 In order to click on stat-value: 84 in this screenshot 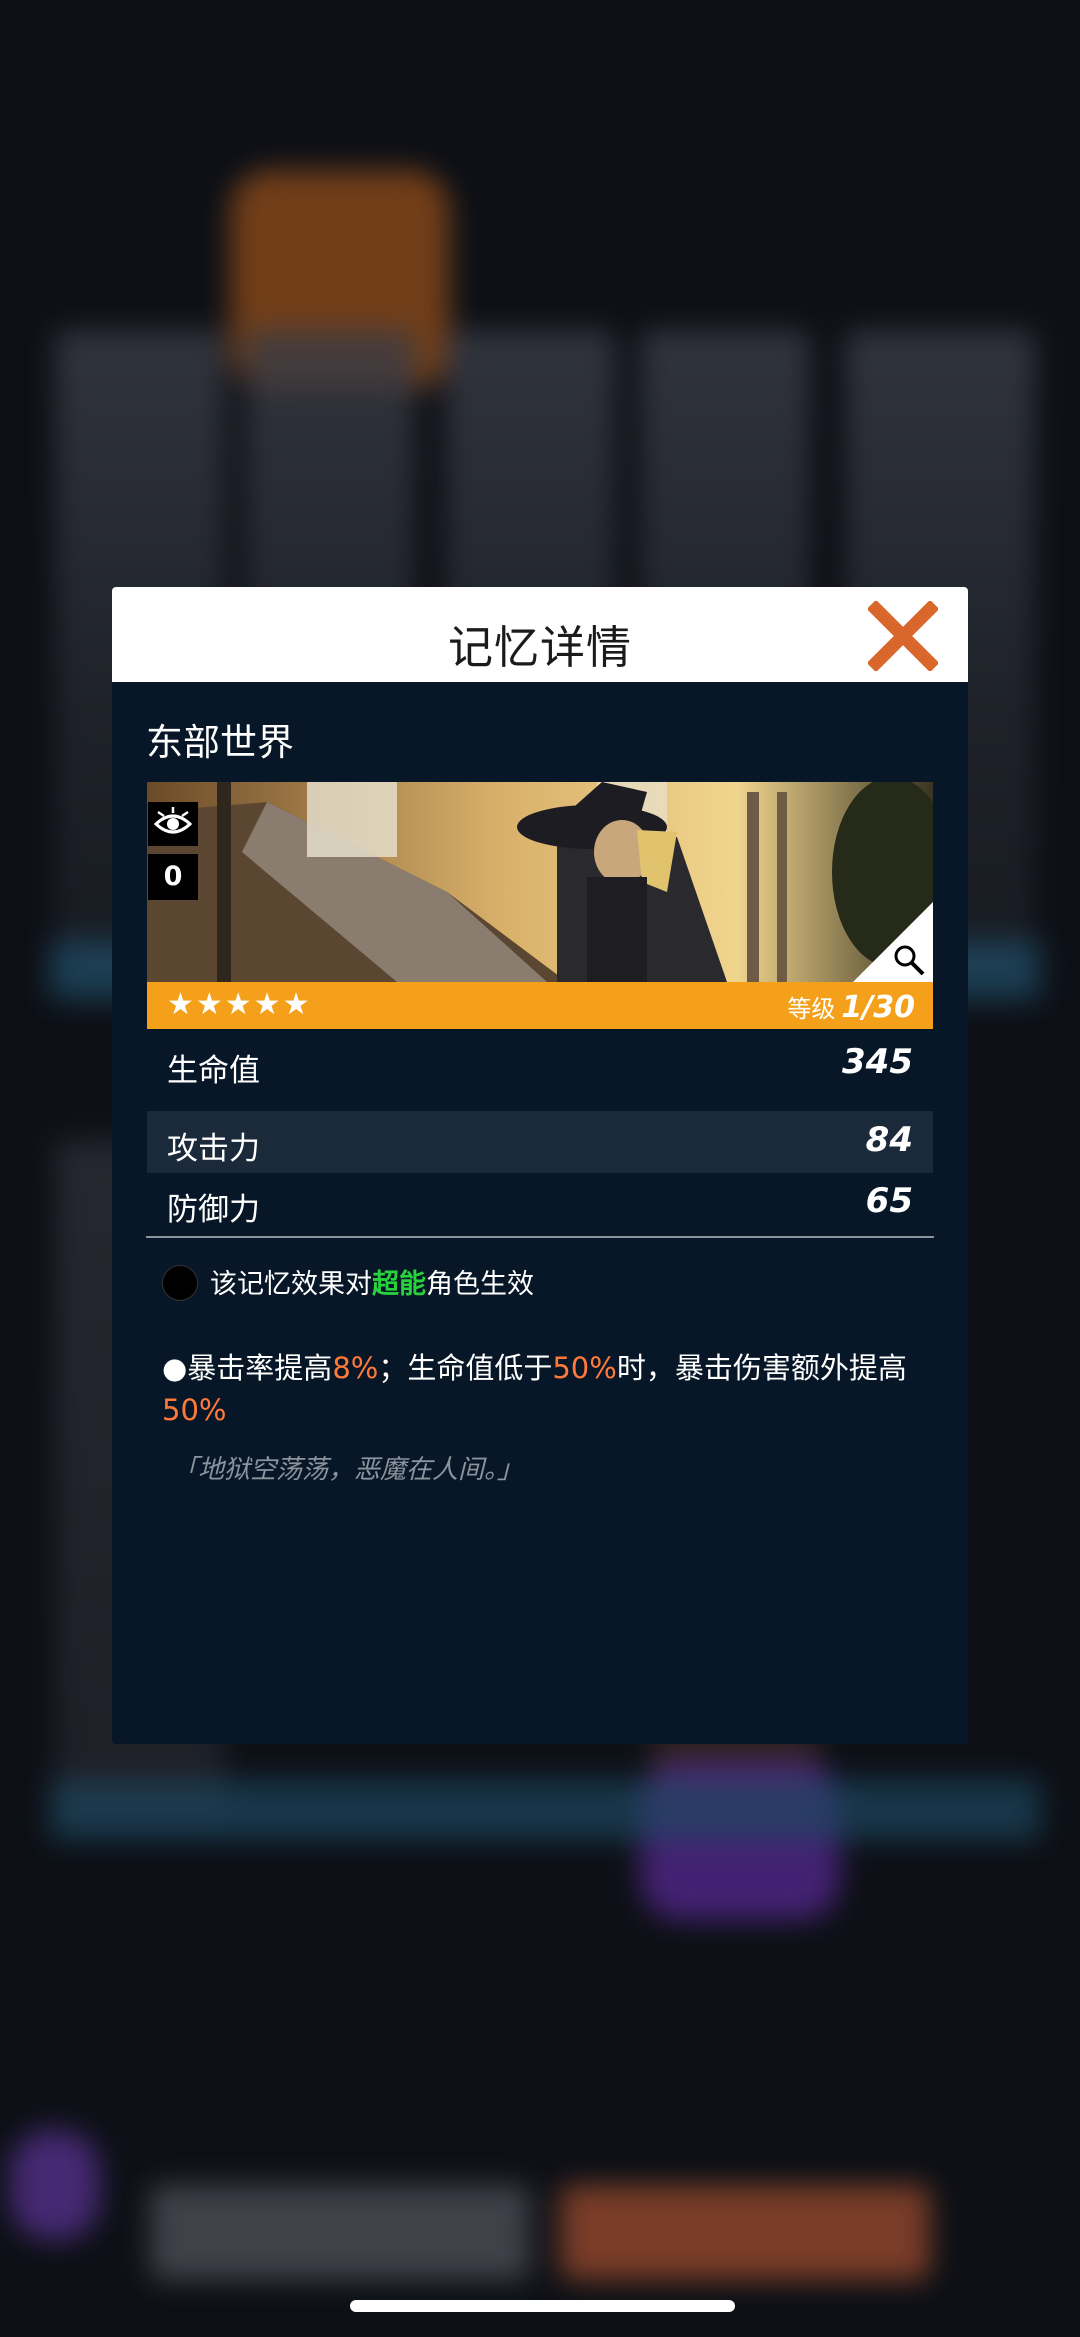, I will do `click(889, 1140)`.